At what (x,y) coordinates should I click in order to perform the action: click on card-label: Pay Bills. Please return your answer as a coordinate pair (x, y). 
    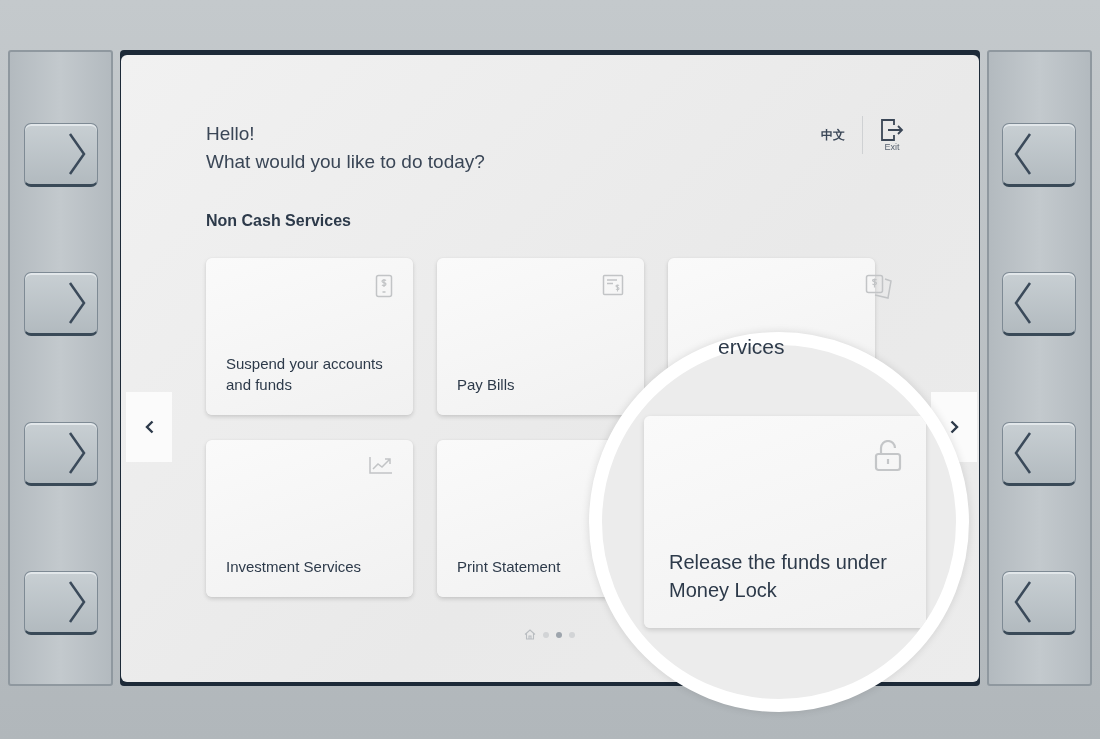
    Looking at the image, I should click on (486, 385).